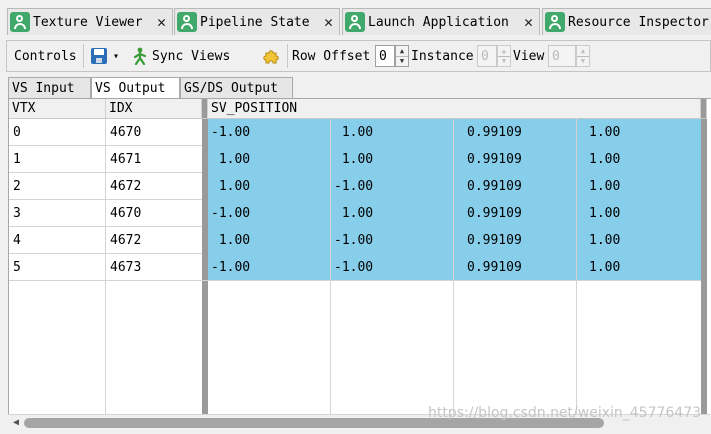 Image resolution: width=711 pixels, height=434 pixels. I want to click on table-row: 4 4672 1.00 -1.00 0.99109 1.00, so click(355, 240).